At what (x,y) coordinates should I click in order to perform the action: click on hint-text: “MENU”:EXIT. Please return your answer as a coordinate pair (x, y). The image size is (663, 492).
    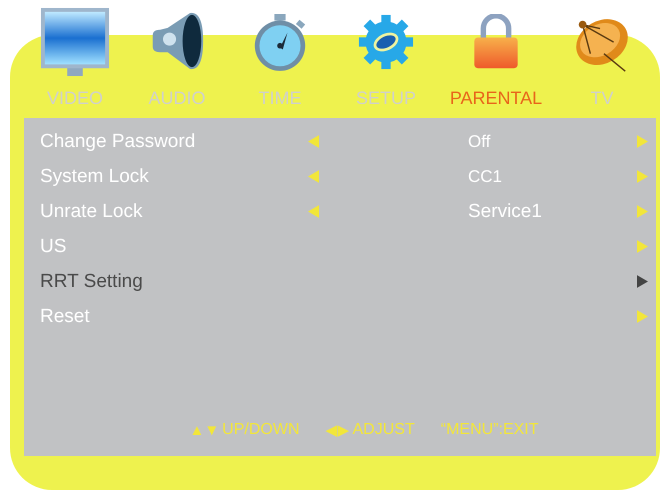
    Looking at the image, I should click on (489, 430).